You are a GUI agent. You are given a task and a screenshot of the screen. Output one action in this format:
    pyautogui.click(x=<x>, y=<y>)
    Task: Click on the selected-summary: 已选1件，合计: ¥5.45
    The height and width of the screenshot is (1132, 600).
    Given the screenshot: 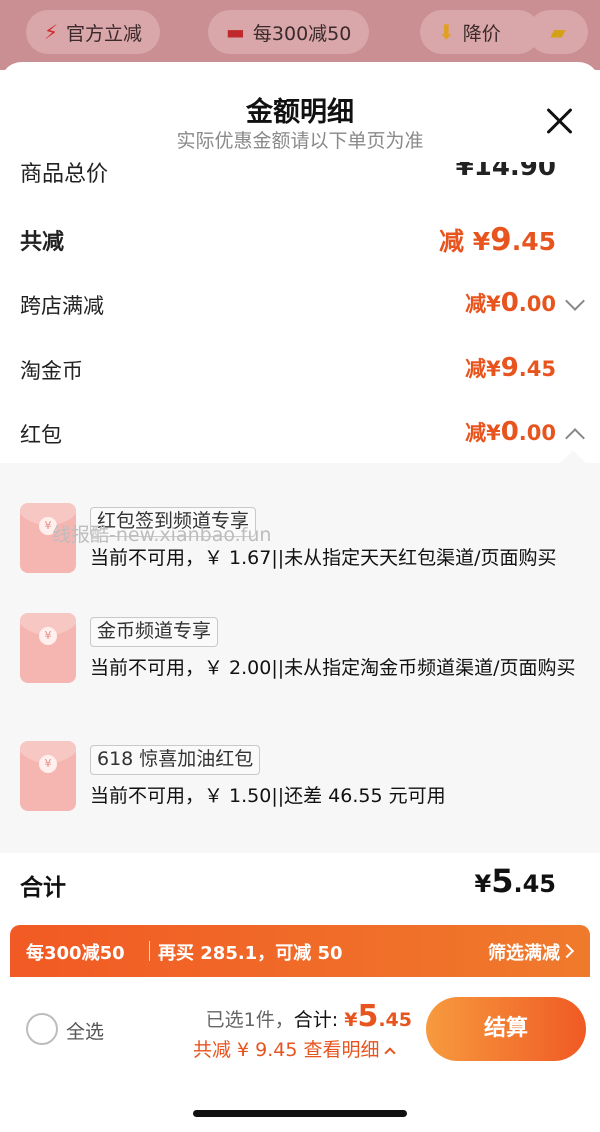 What is the action you would take?
    pyautogui.click(x=309, y=1016)
    